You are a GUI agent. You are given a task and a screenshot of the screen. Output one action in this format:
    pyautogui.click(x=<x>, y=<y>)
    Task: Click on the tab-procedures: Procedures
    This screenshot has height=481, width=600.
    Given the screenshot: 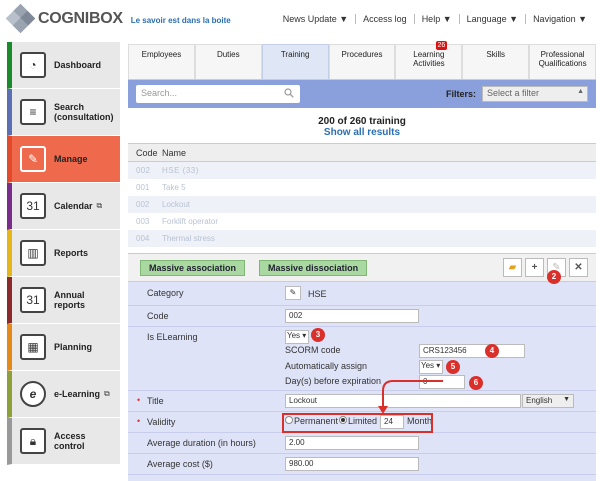 What is the action you would take?
    pyautogui.click(x=362, y=61)
    